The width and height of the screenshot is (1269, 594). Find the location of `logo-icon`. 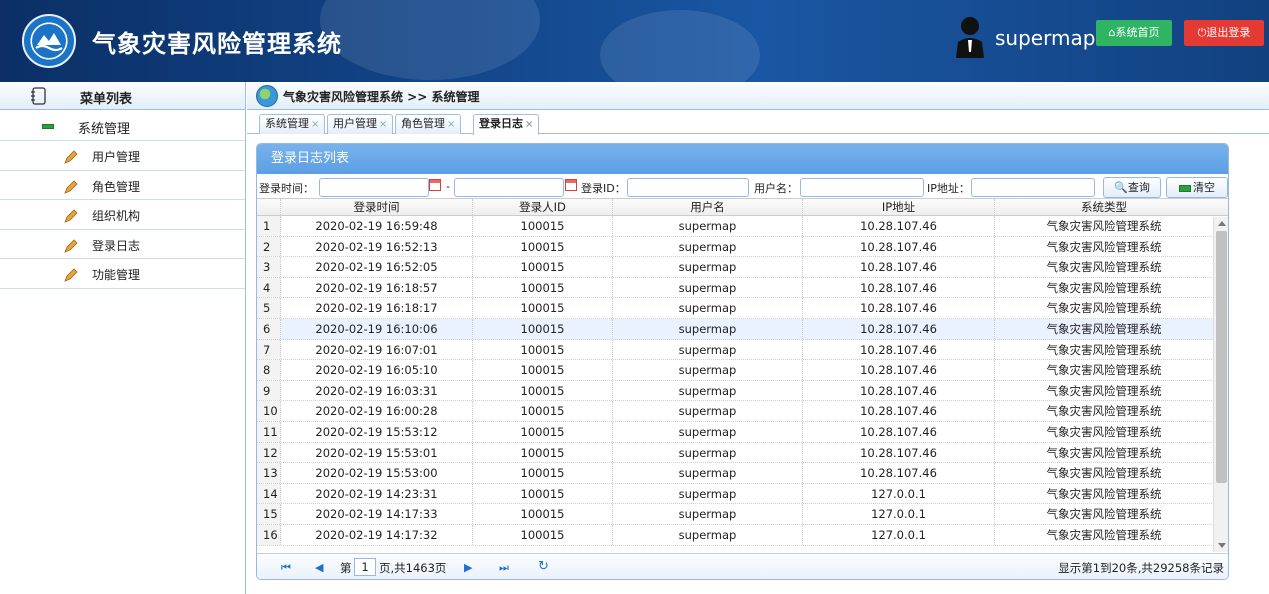

logo-icon is located at coordinates (49, 41).